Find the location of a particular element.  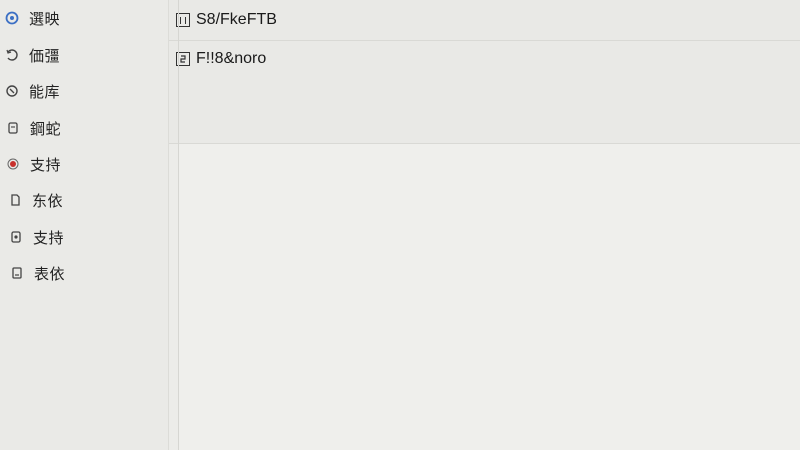

main-row-1: S8/FkeFTB is located at coordinates (226, 20).